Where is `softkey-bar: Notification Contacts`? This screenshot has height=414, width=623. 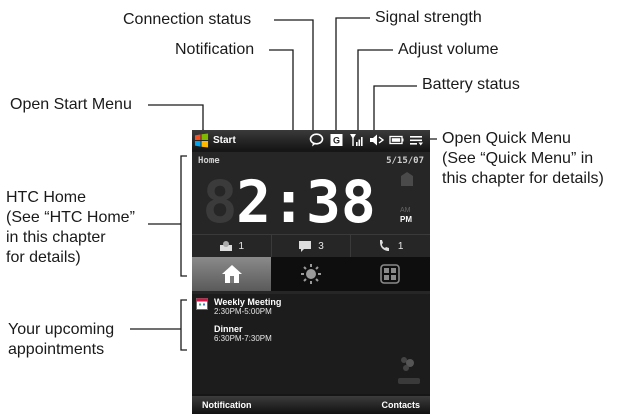
softkey-bar: Notification Contacts is located at coordinates (311, 405).